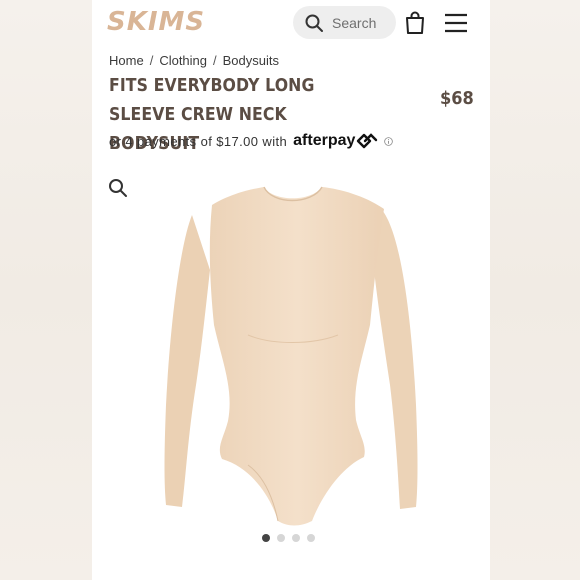  Describe the element at coordinates (198, 141) in the screenshot. I see `installment-text: or 4 payments of $17.00 with` at that location.